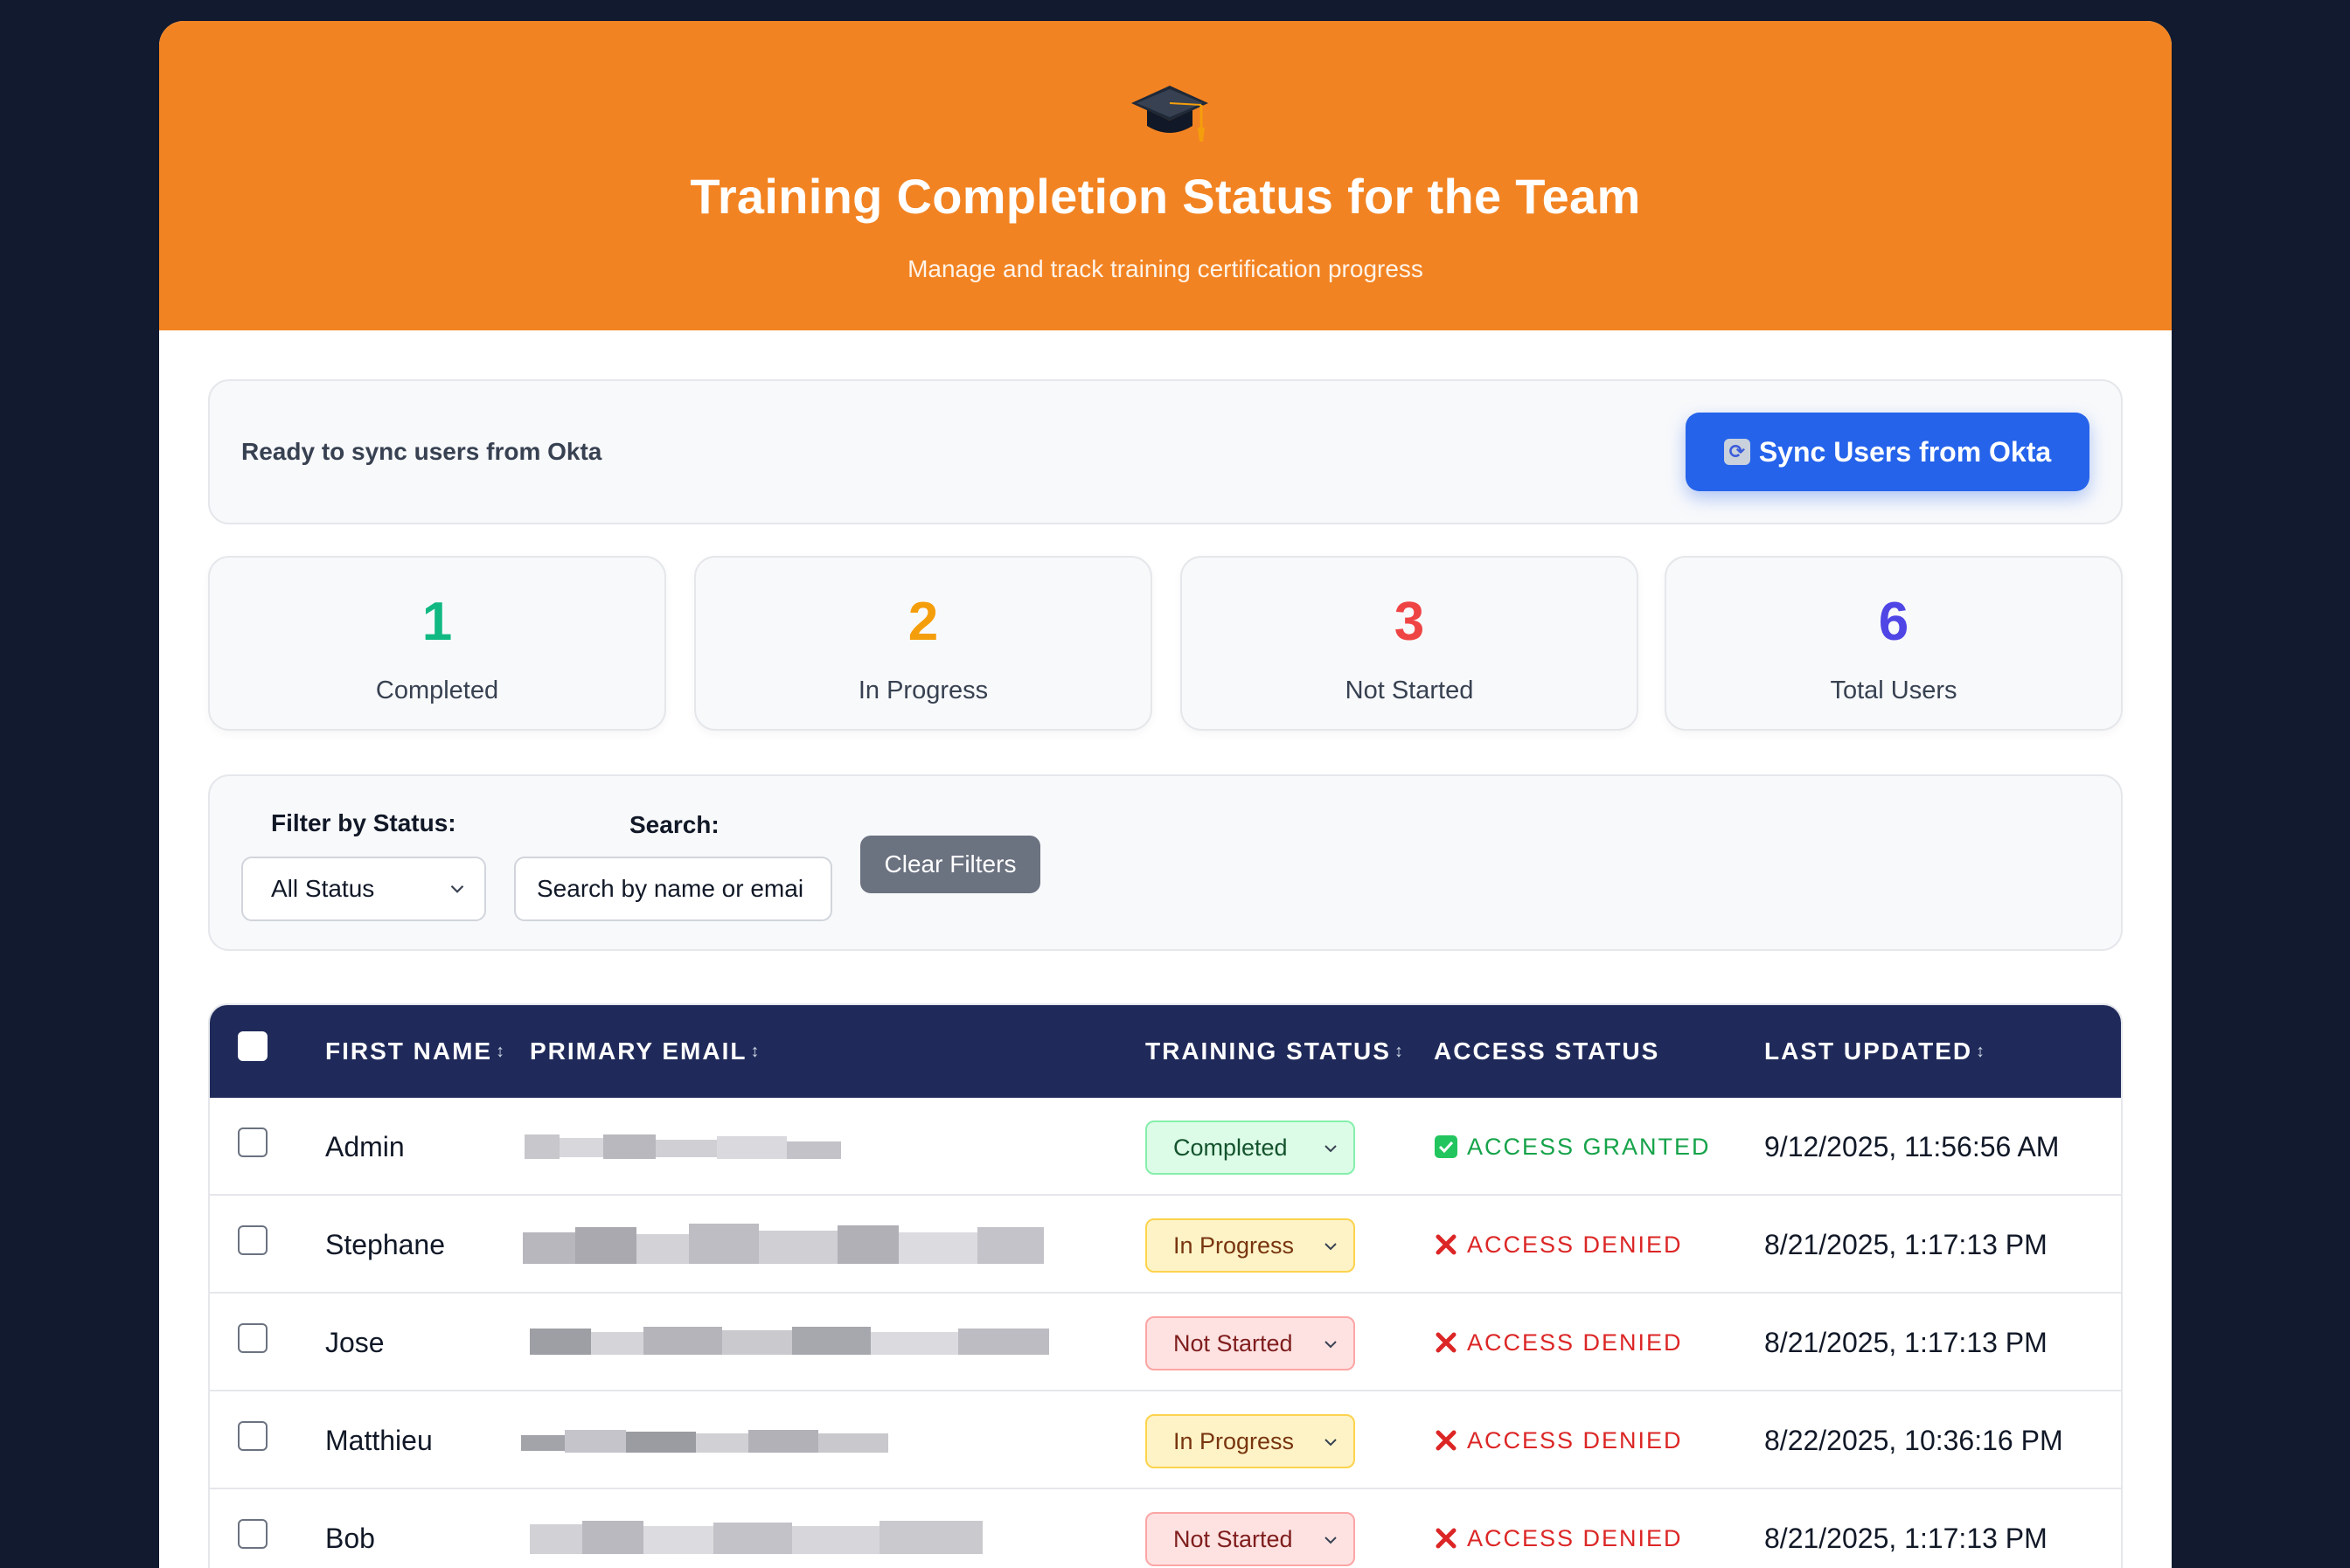  What do you see at coordinates (409, 1051) in the screenshot?
I see `column-label: FIRST NAME` at bounding box center [409, 1051].